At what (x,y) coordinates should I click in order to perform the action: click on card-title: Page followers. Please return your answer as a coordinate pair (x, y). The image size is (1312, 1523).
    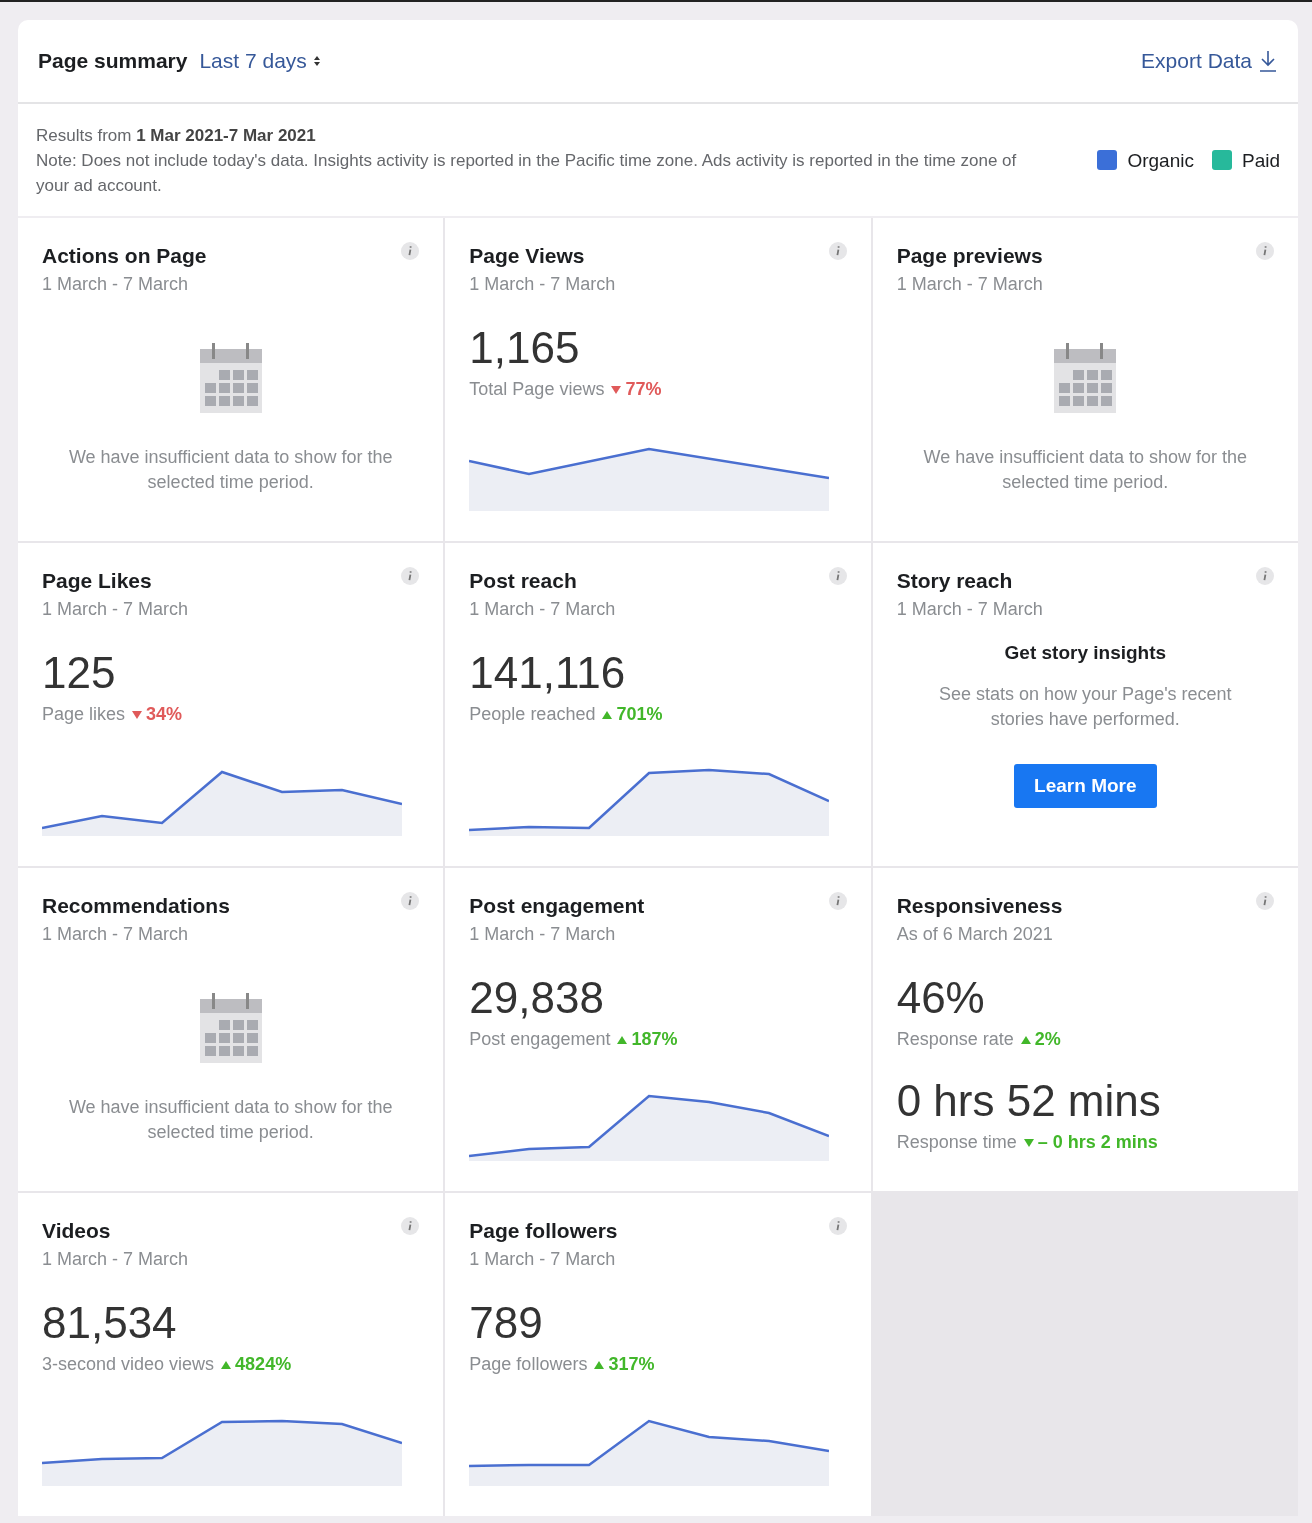
    Looking at the image, I should click on (543, 1231).